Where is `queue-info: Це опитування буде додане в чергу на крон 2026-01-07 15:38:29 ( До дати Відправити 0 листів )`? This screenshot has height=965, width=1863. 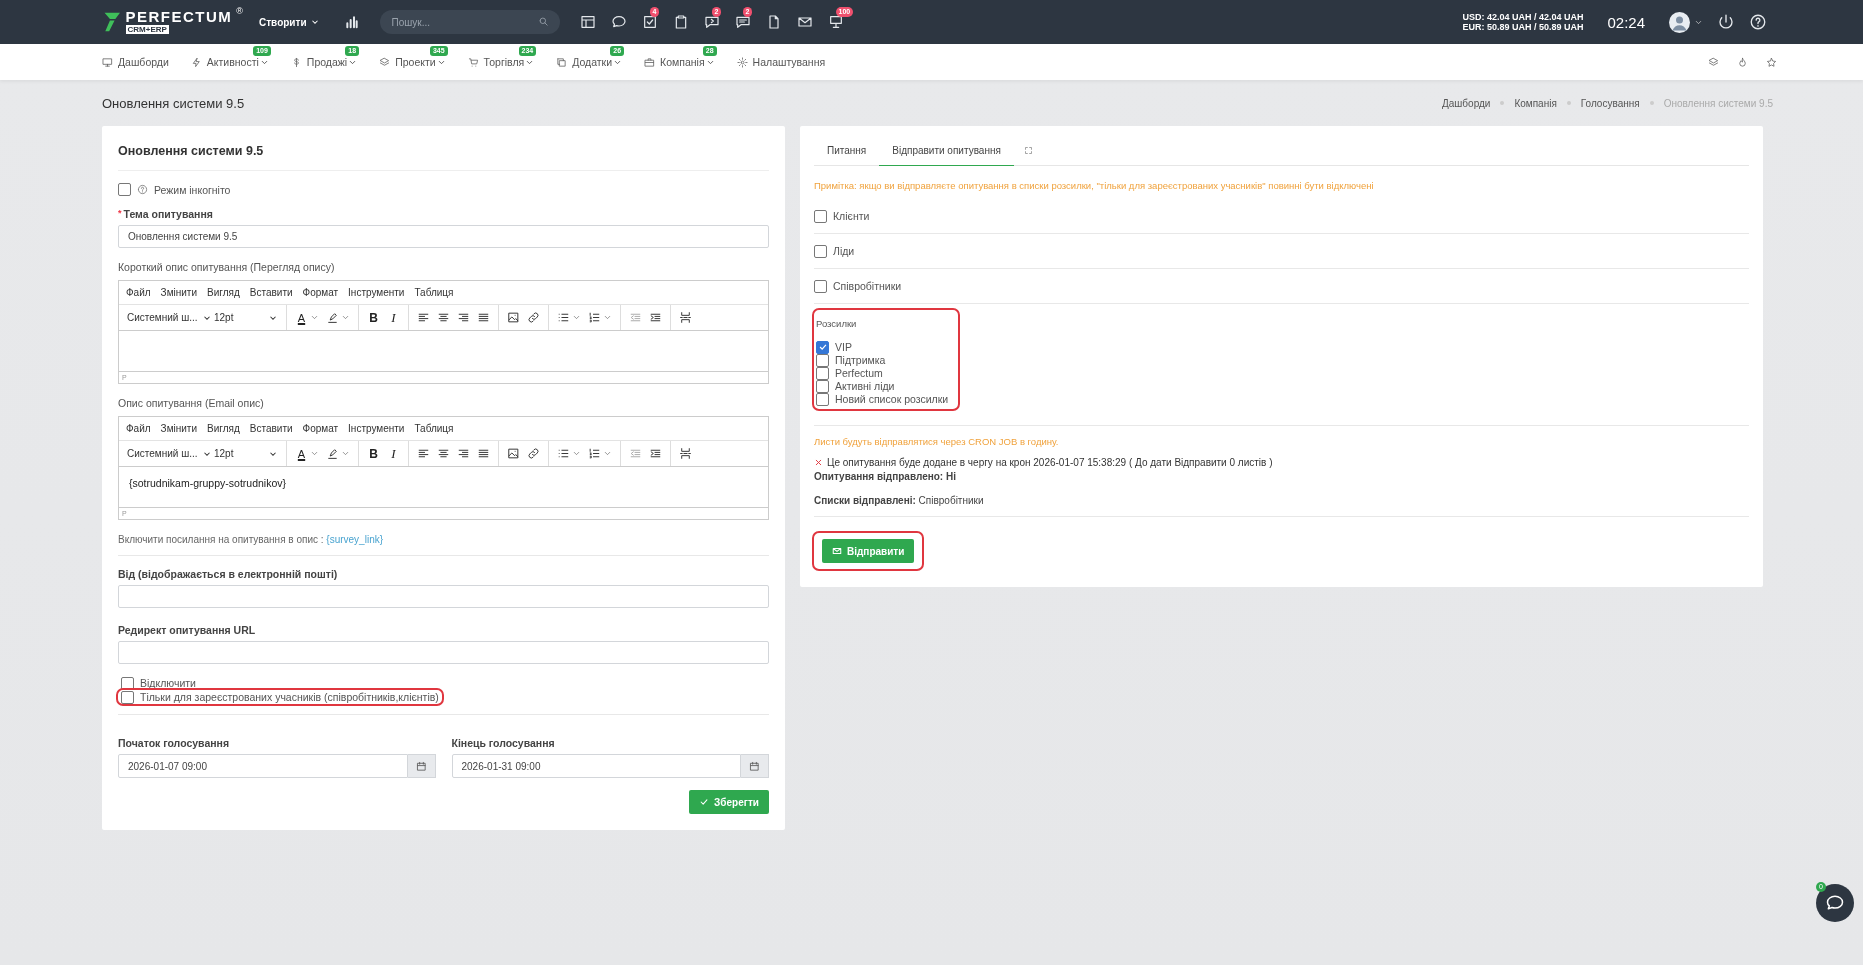
queue-info: Це опитування буде додане в чергу на крон 2026-01-07 15:38:29 ( До дати Відправити 0 листів ) is located at coordinates (1050, 462).